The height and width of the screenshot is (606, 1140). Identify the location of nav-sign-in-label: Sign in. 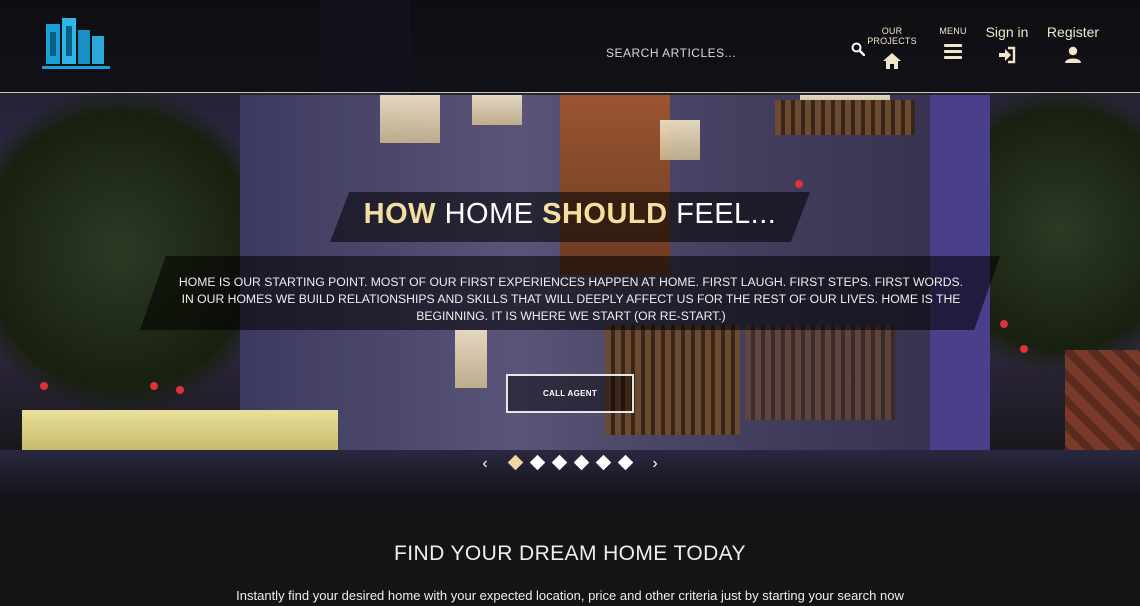
(1007, 32).